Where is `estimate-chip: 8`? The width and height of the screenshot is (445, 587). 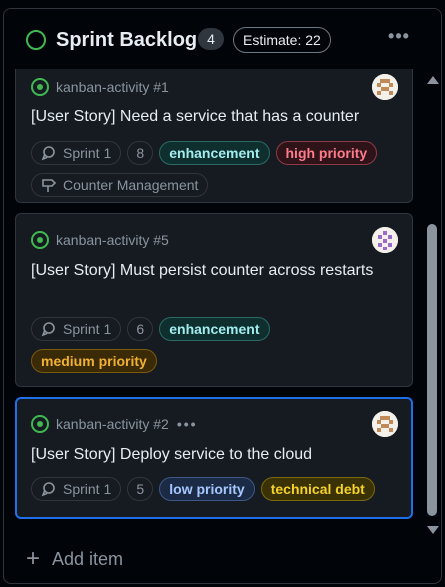 estimate-chip: 8 is located at coordinates (140, 153).